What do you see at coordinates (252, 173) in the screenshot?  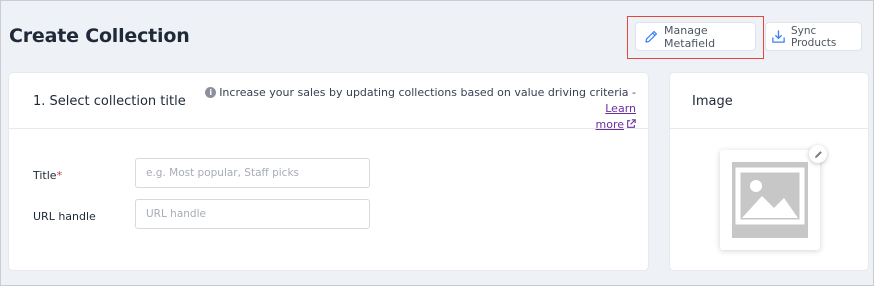 I see `title-input` at bounding box center [252, 173].